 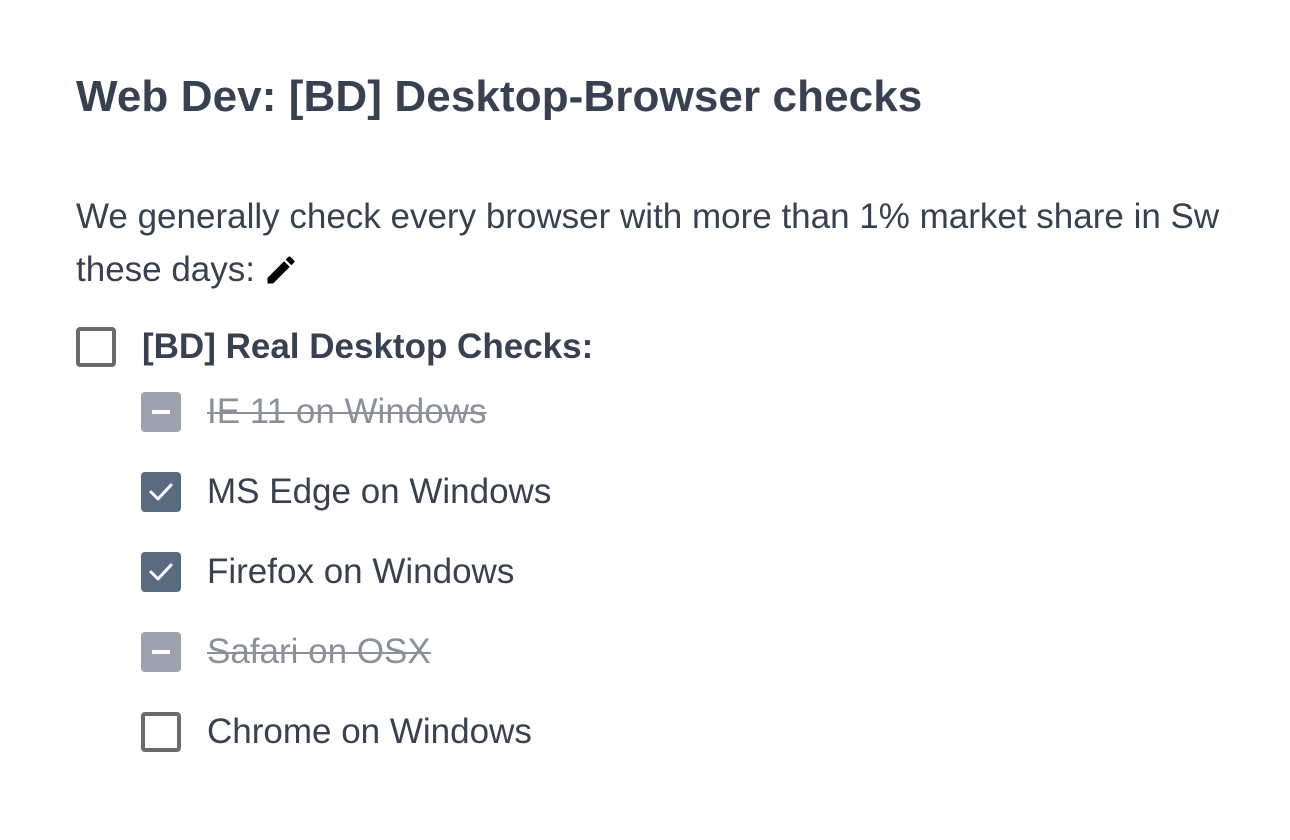 I want to click on checklist-item: Chrome on Windows, so click(x=336, y=732).